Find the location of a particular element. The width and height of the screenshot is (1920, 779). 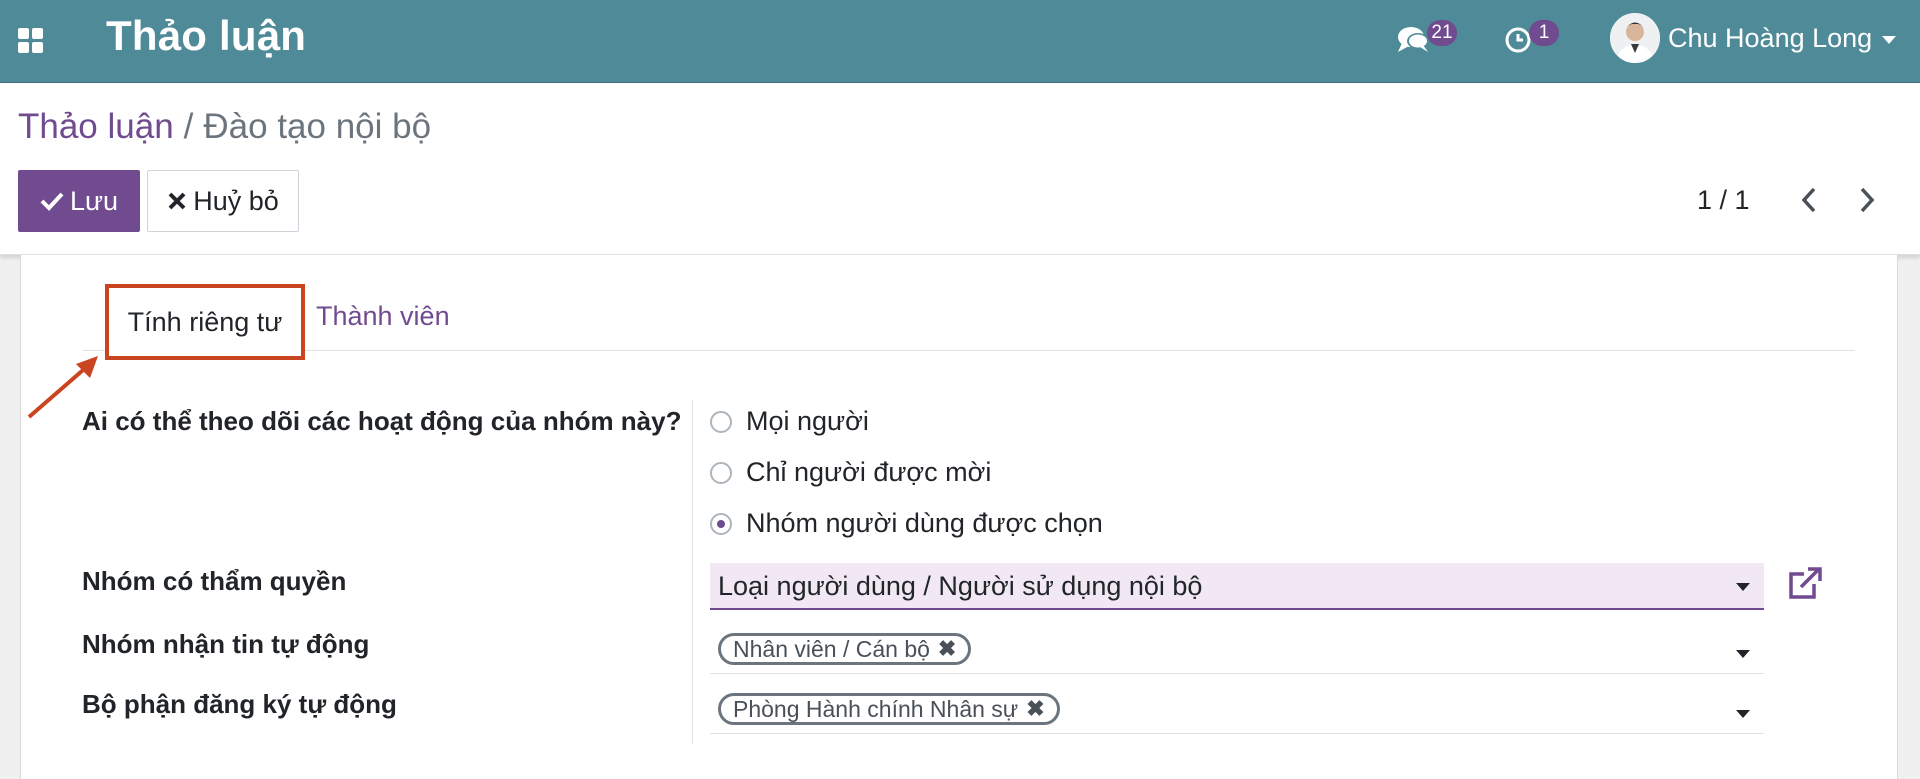

save-button: Lưu is located at coordinates (79, 201).